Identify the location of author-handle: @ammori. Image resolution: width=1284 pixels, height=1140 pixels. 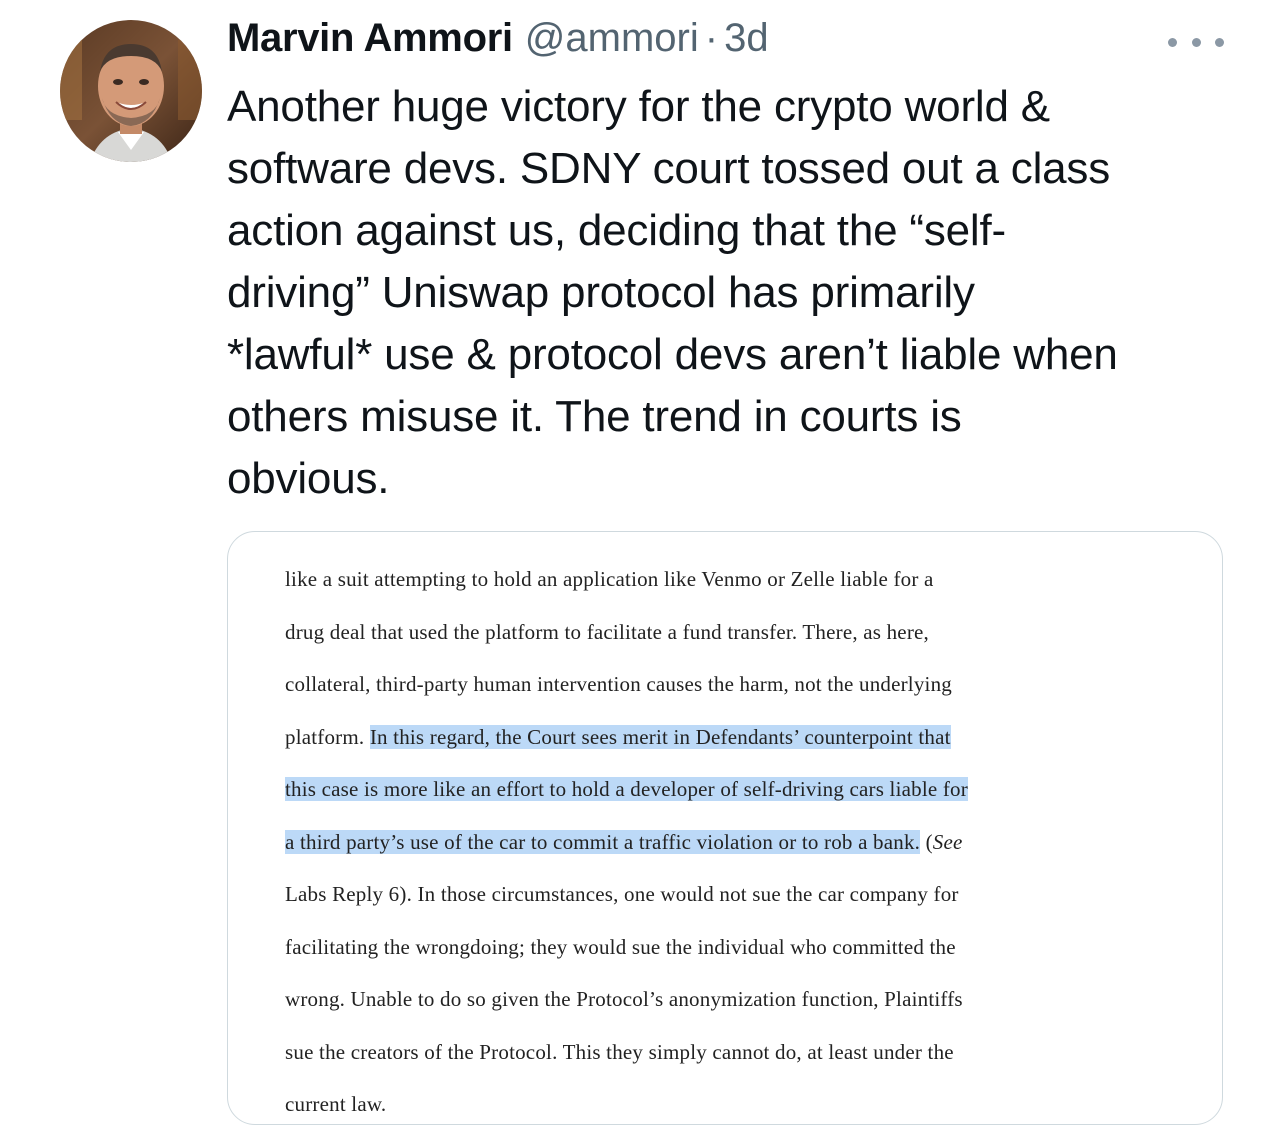
(612, 38).